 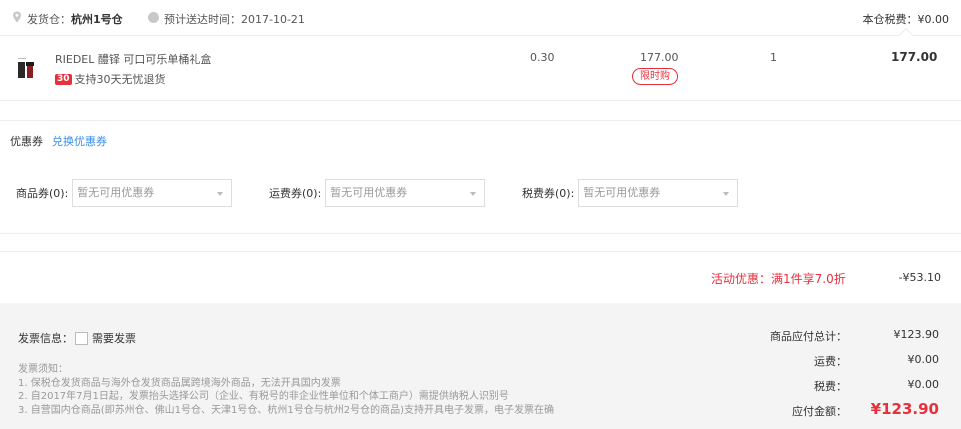 What do you see at coordinates (295, 193) in the screenshot?
I see `freight-coupon-label: 运费券(0):` at bounding box center [295, 193].